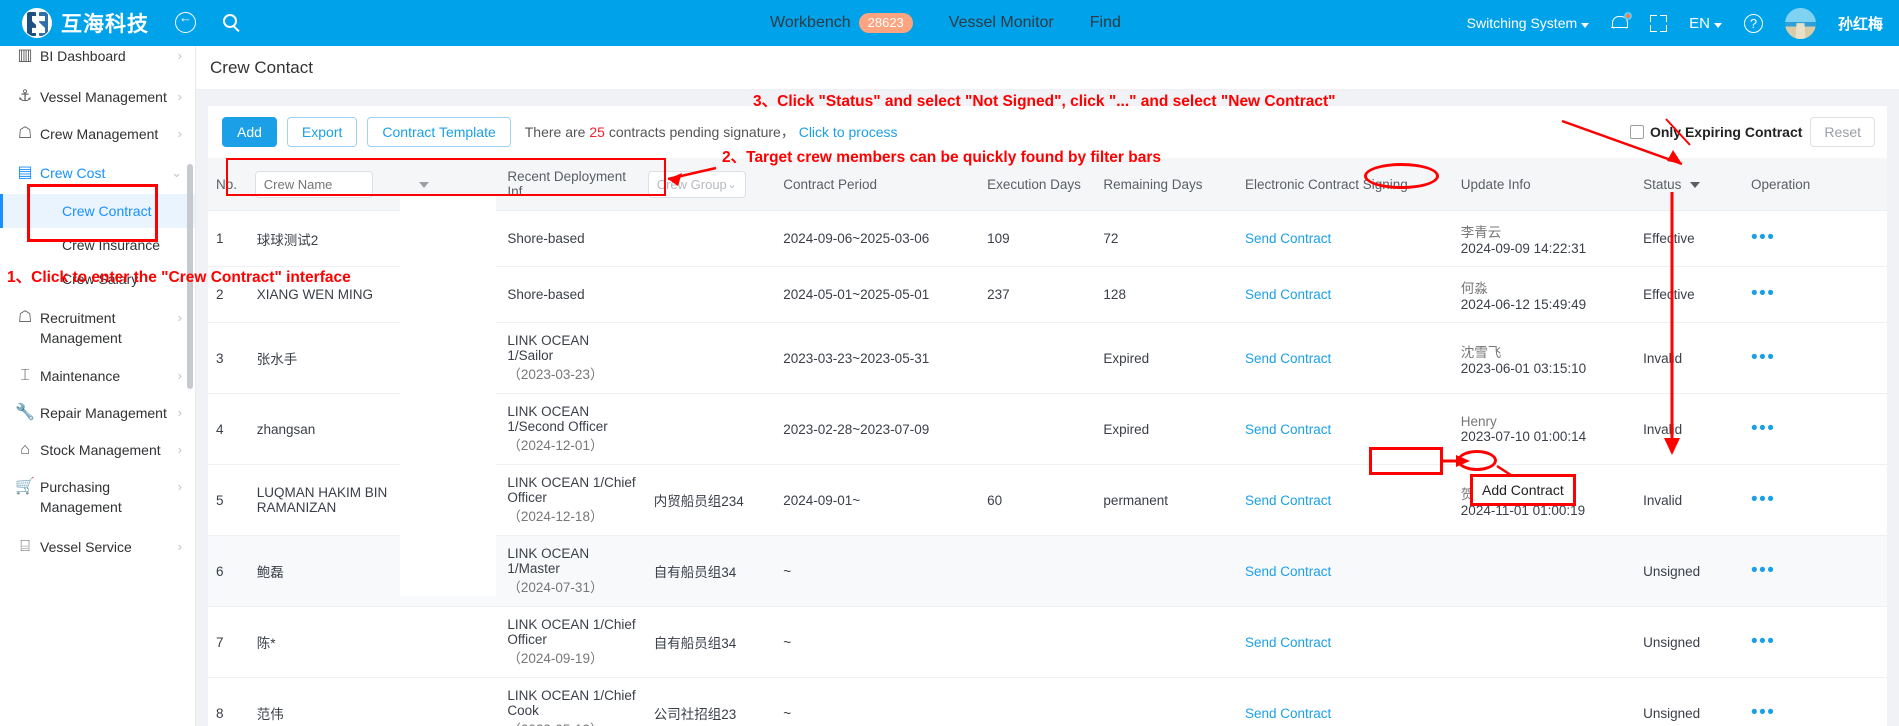 Image resolution: width=1899 pixels, height=726 pixels. Describe the element at coordinates (1628, 15) in the screenshot. I see `notification-dot` at that location.